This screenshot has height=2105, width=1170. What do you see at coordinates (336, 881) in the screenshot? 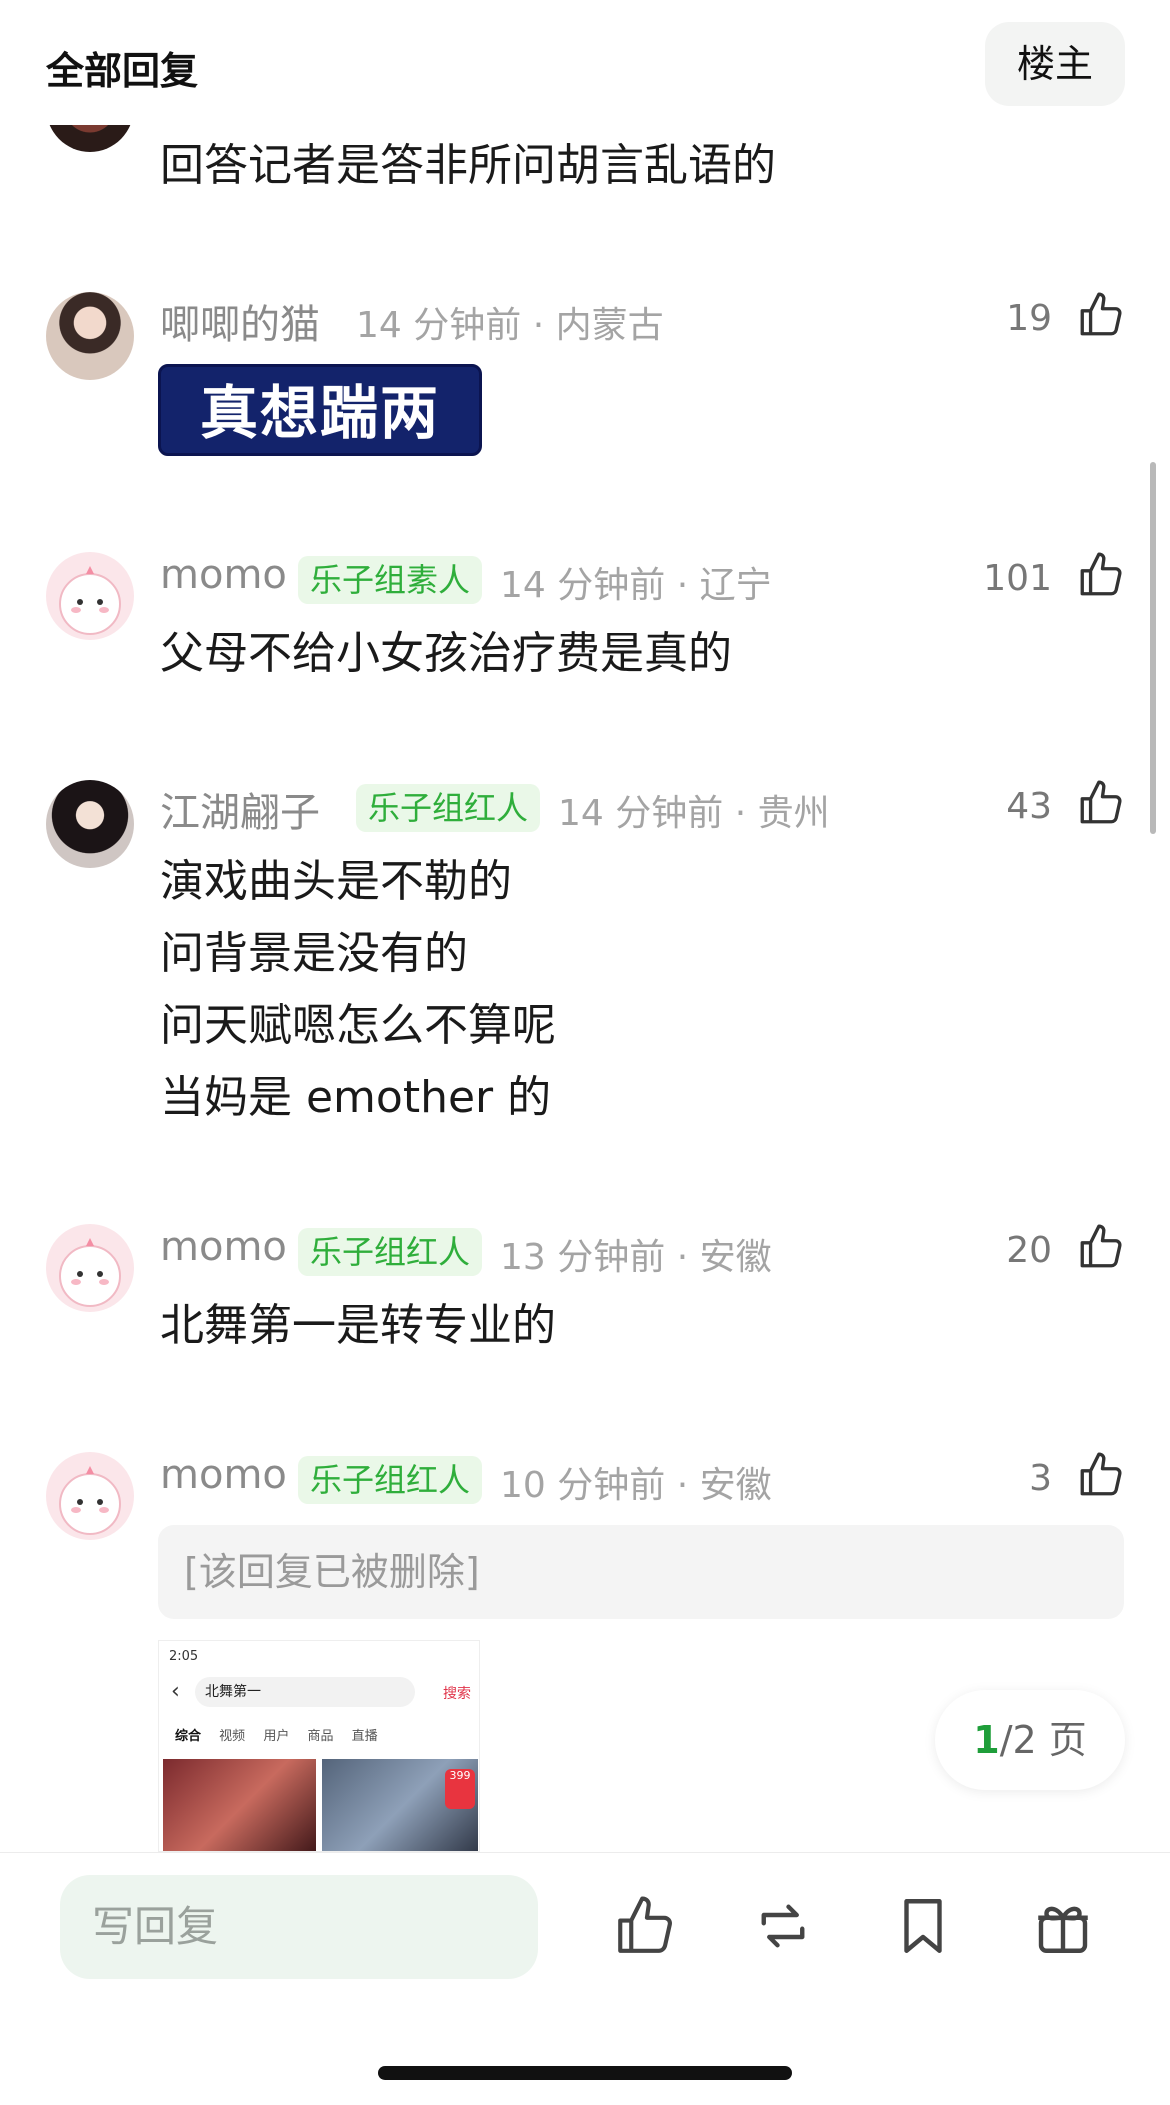
I see `comment-text-line: 演戏曲头是不勒的` at bounding box center [336, 881].